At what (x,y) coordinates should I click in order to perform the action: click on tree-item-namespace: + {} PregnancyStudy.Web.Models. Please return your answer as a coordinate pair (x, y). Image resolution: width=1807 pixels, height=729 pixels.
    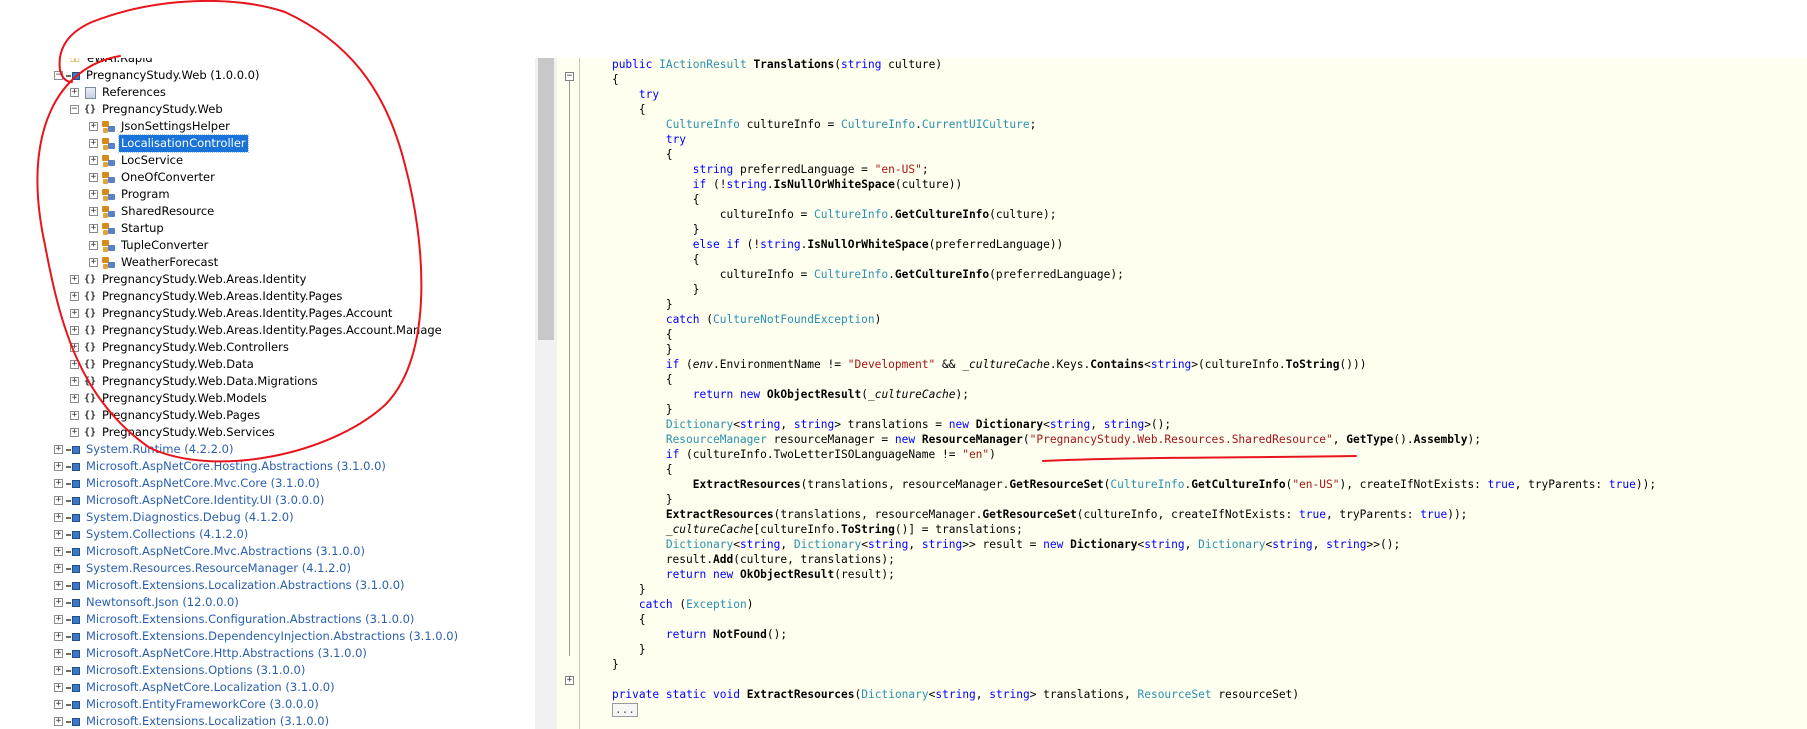
    Looking at the image, I should click on (168, 398).